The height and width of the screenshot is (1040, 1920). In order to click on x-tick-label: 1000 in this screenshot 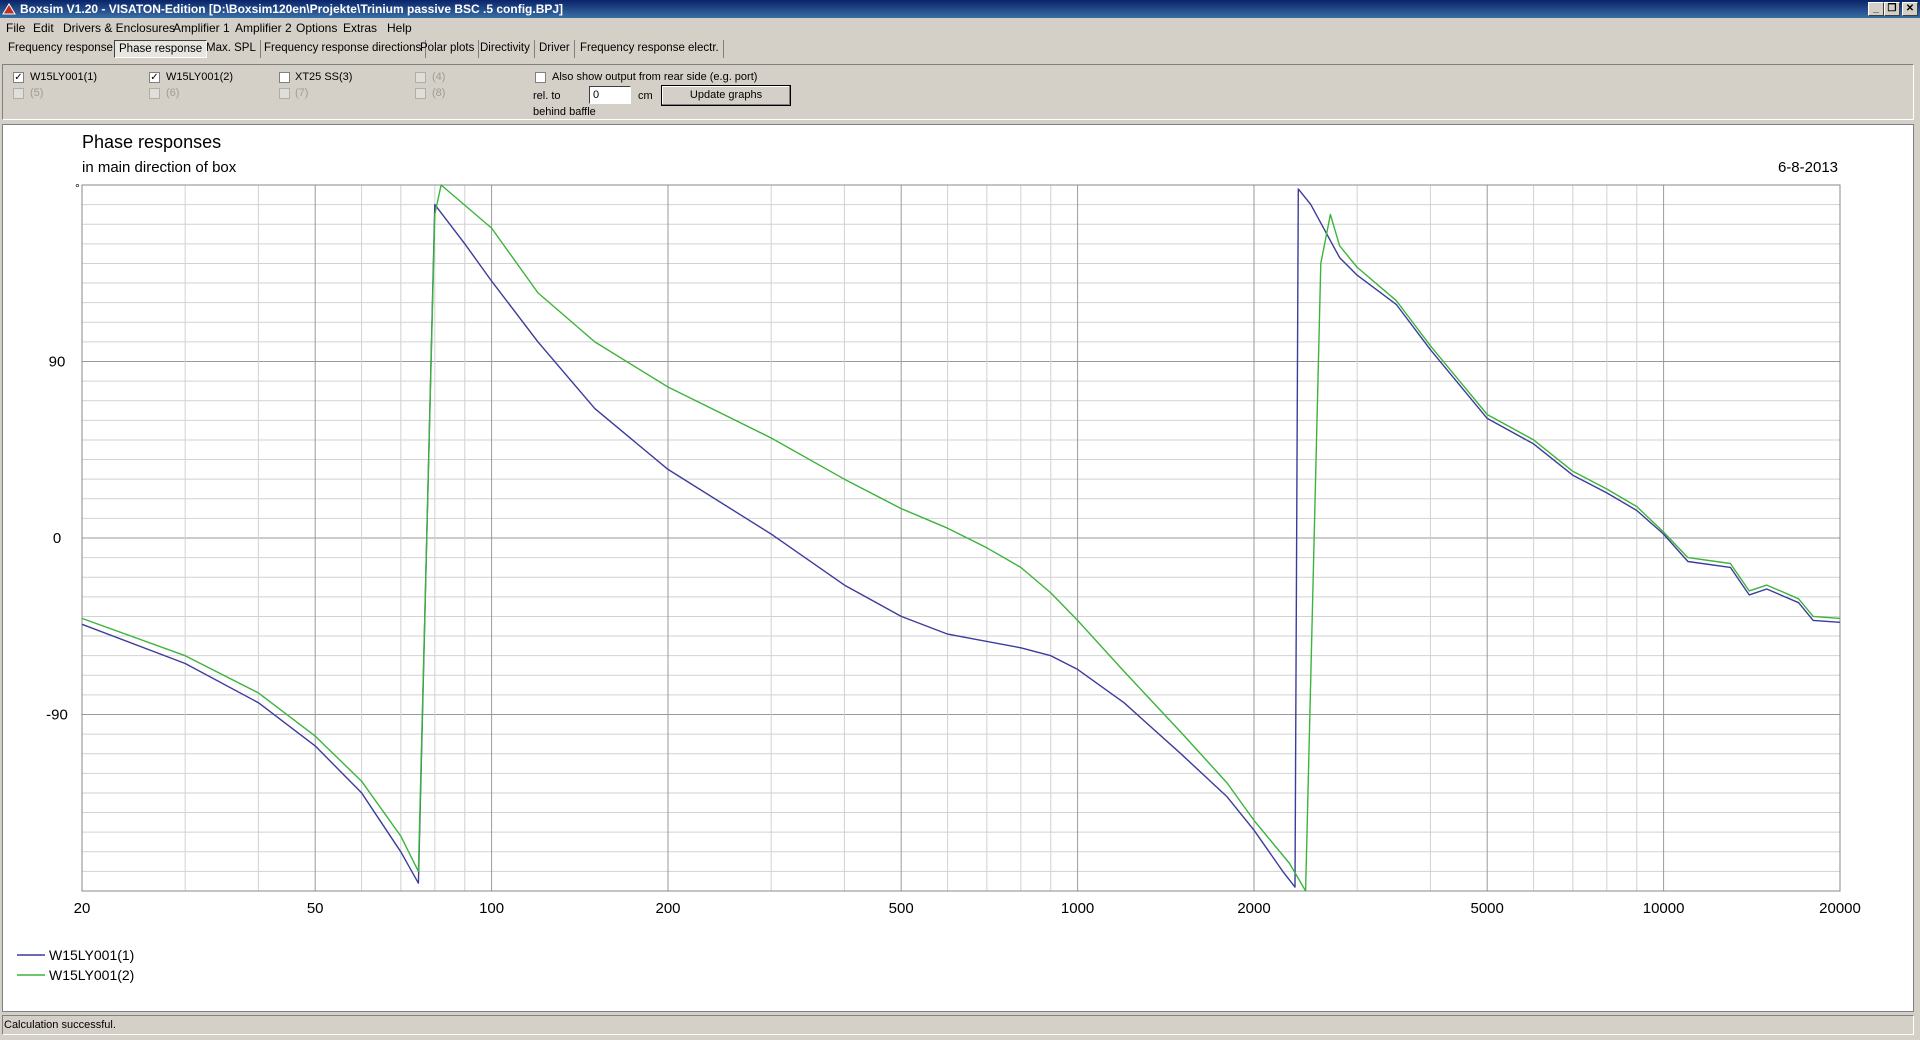, I will do `click(1077, 908)`.